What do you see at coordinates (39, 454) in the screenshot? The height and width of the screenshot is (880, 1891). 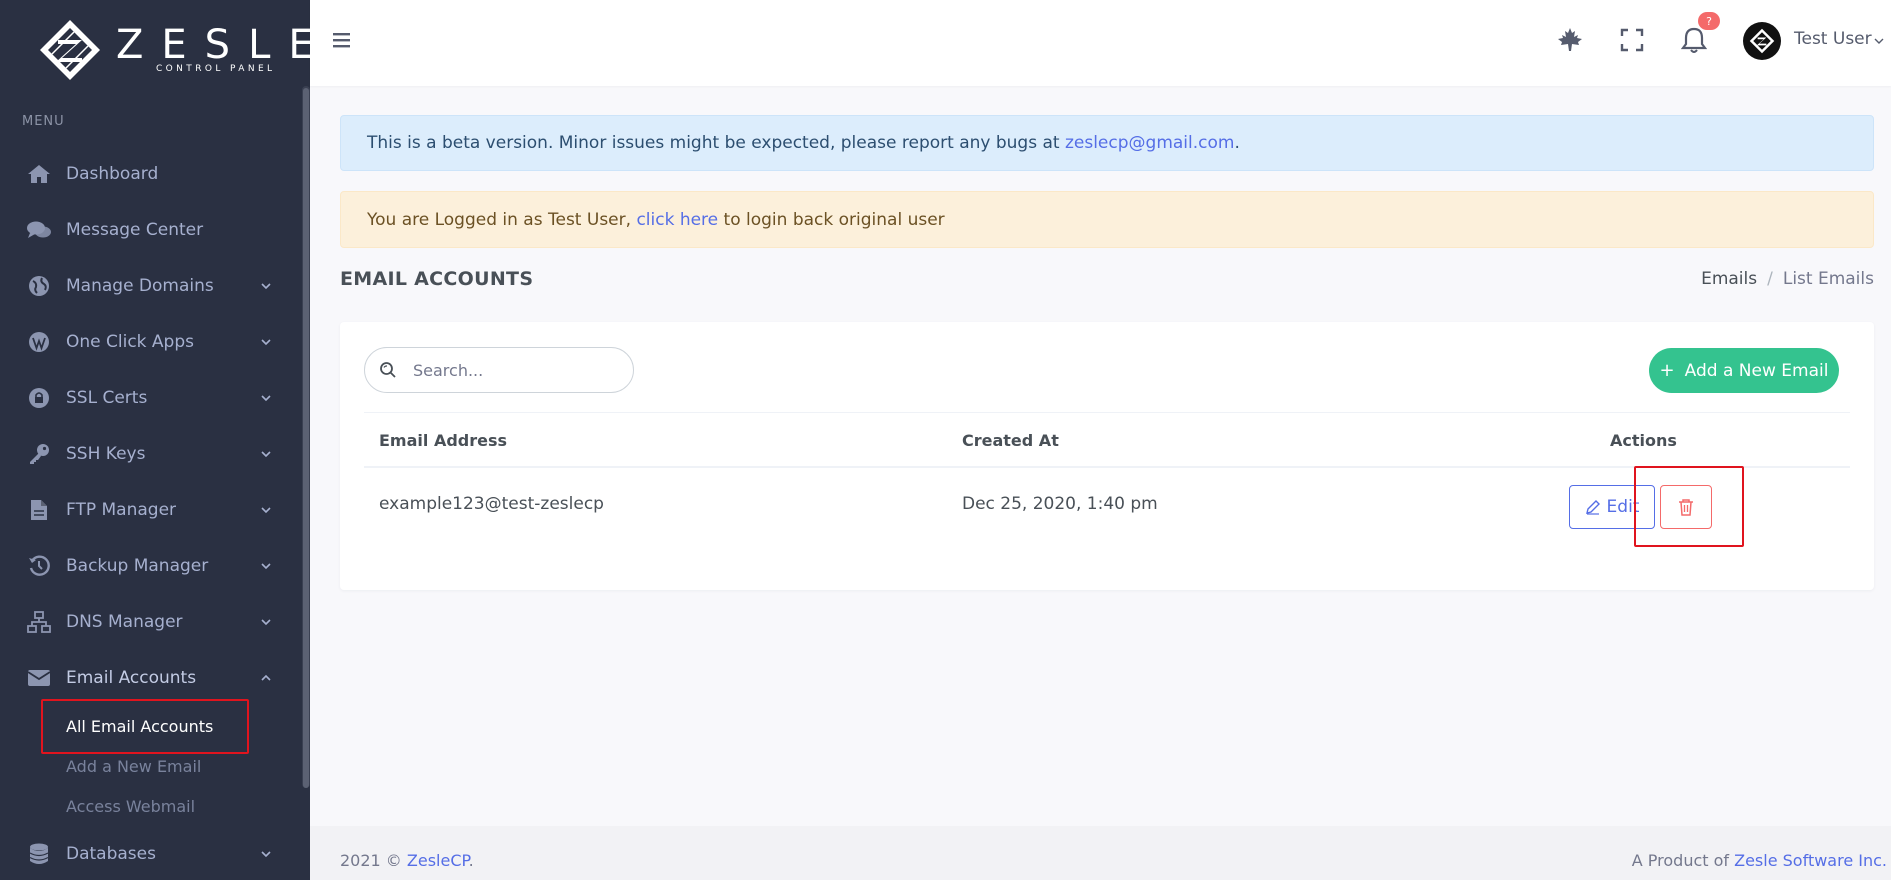 I see `key-icon` at bounding box center [39, 454].